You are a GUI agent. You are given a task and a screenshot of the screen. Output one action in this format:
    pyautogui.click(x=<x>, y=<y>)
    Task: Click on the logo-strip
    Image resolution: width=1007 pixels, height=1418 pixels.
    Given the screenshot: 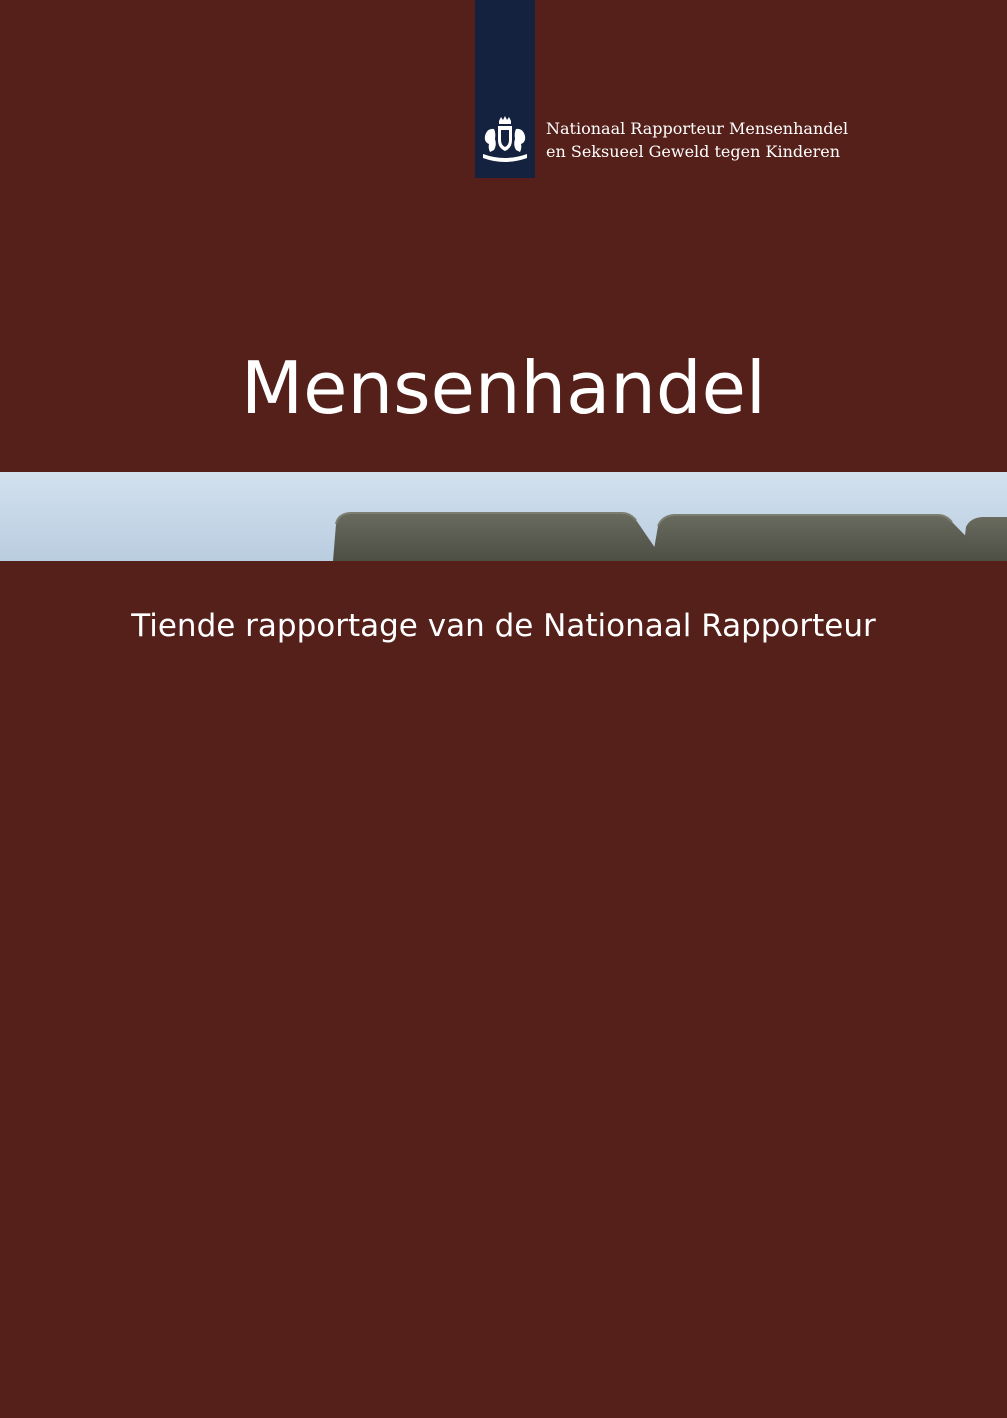 What is the action you would take?
    pyautogui.click(x=505, y=89)
    